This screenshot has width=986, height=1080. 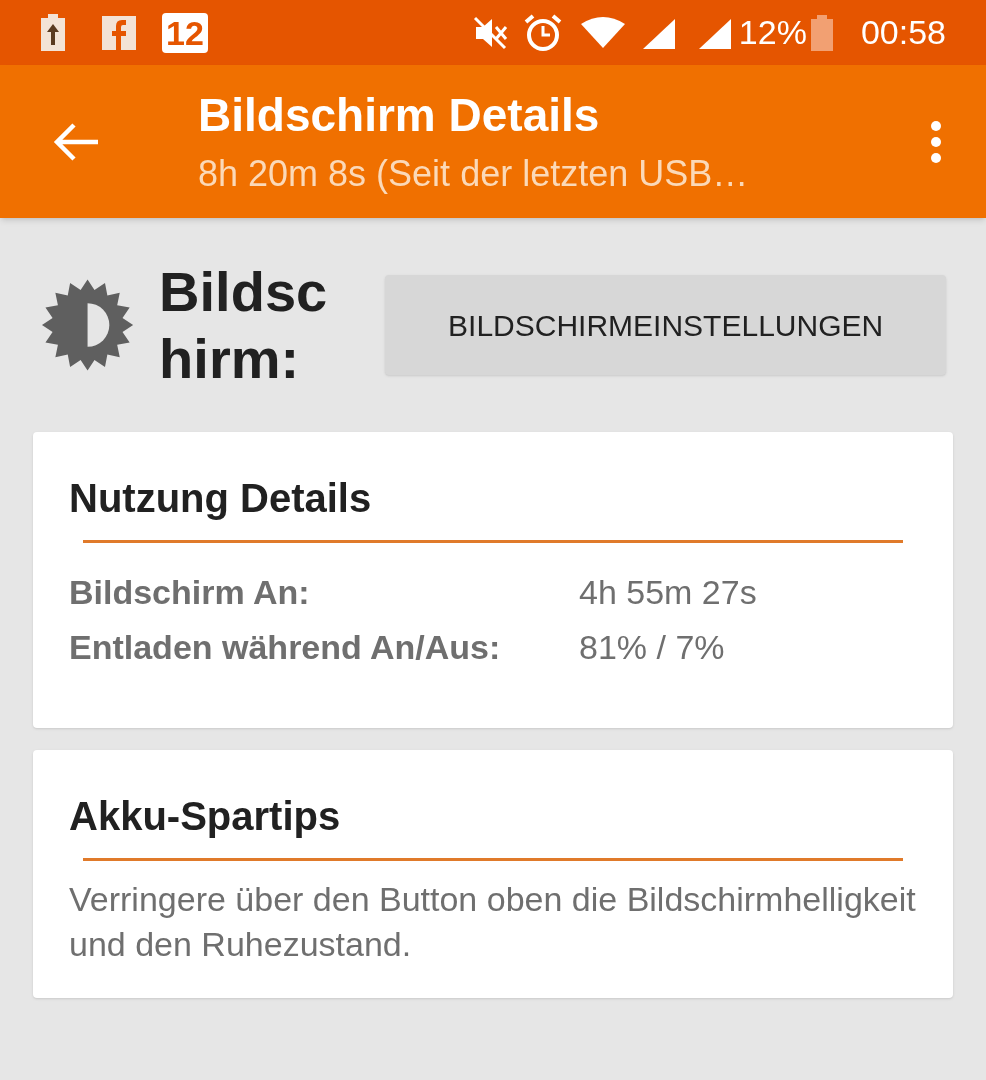 What do you see at coordinates (493, 922) in the screenshot?
I see `tip-text: Verringere über den Button oben die Bildschirmhelligkeit und den Ruhezustand.` at bounding box center [493, 922].